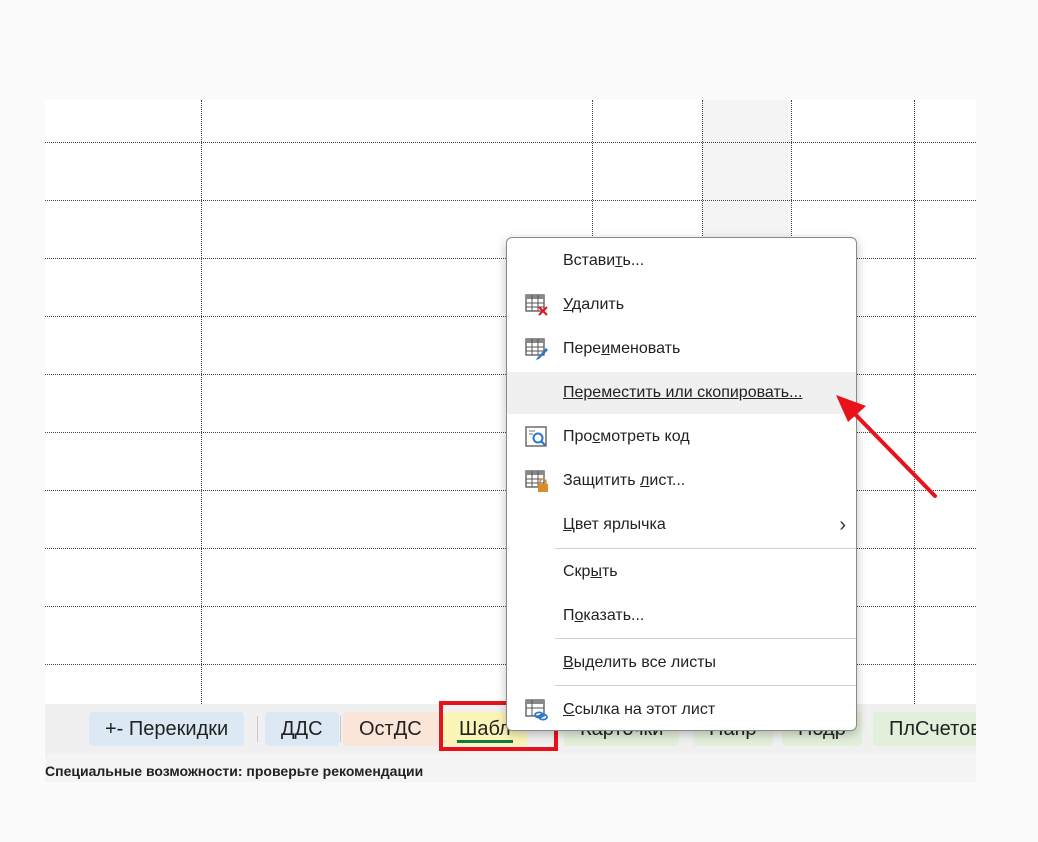  What do you see at coordinates (886, 446) in the screenshot?
I see `annotation-arrow` at bounding box center [886, 446].